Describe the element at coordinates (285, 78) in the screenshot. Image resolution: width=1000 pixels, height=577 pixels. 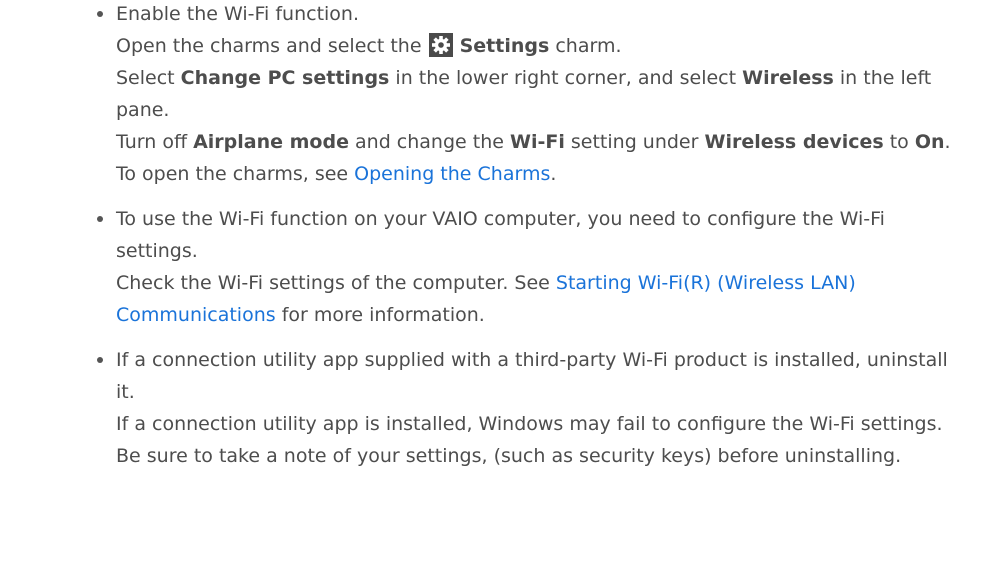
I see `change-pc-settings-label: Change PC settings` at that location.